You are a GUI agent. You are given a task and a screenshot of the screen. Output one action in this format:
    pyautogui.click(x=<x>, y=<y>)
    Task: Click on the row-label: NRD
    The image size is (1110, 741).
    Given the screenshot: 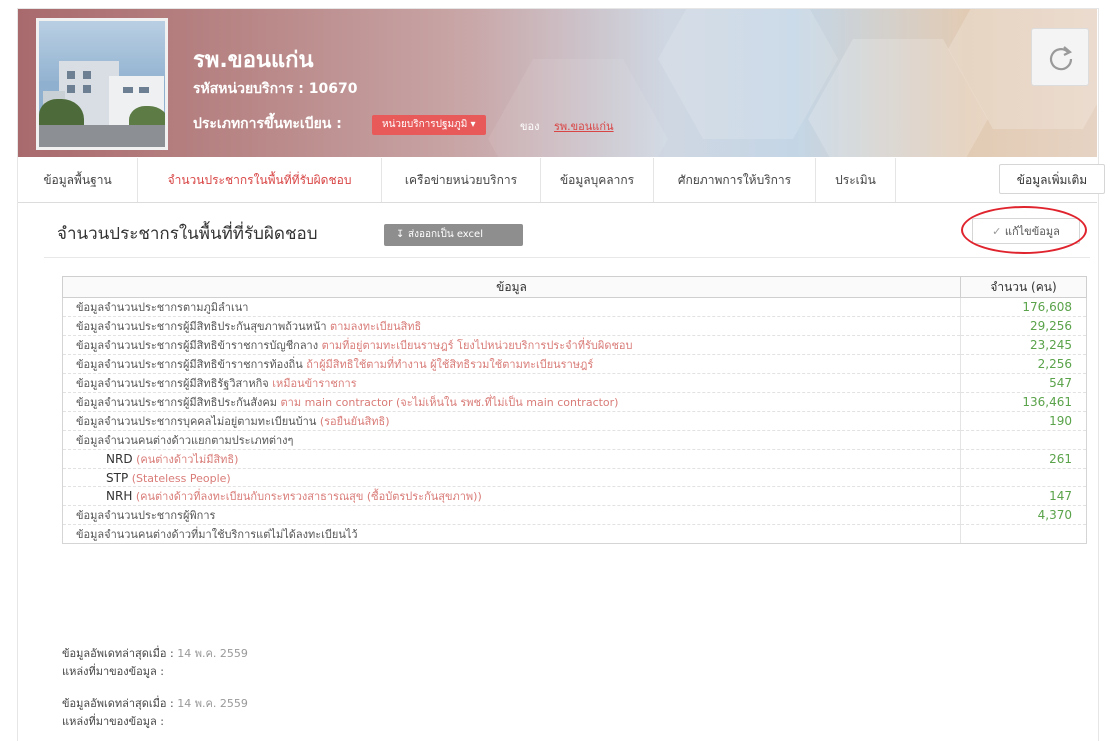 What is the action you would take?
    pyautogui.click(x=119, y=459)
    